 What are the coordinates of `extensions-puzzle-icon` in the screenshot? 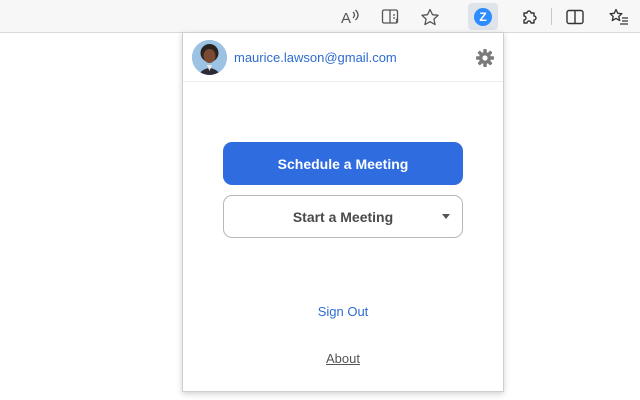 It's located at (530, 16).